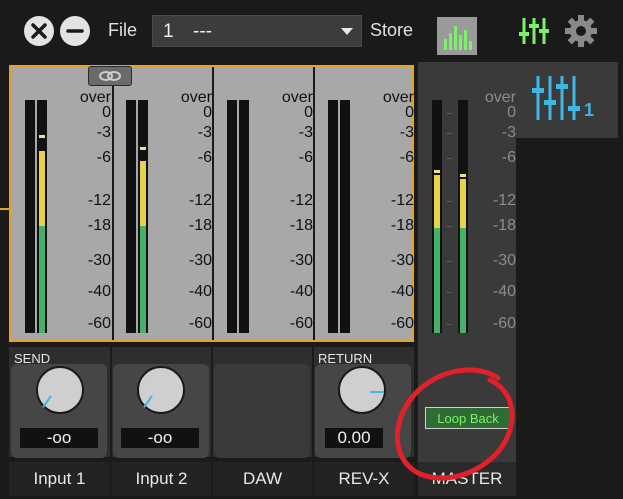 Image resolution: width=623 pixels, height=499 pixels. What do you see at coordinates (534, 31) in the screenshot?
I see `mixer-icon` at bounding box center [534, 31].